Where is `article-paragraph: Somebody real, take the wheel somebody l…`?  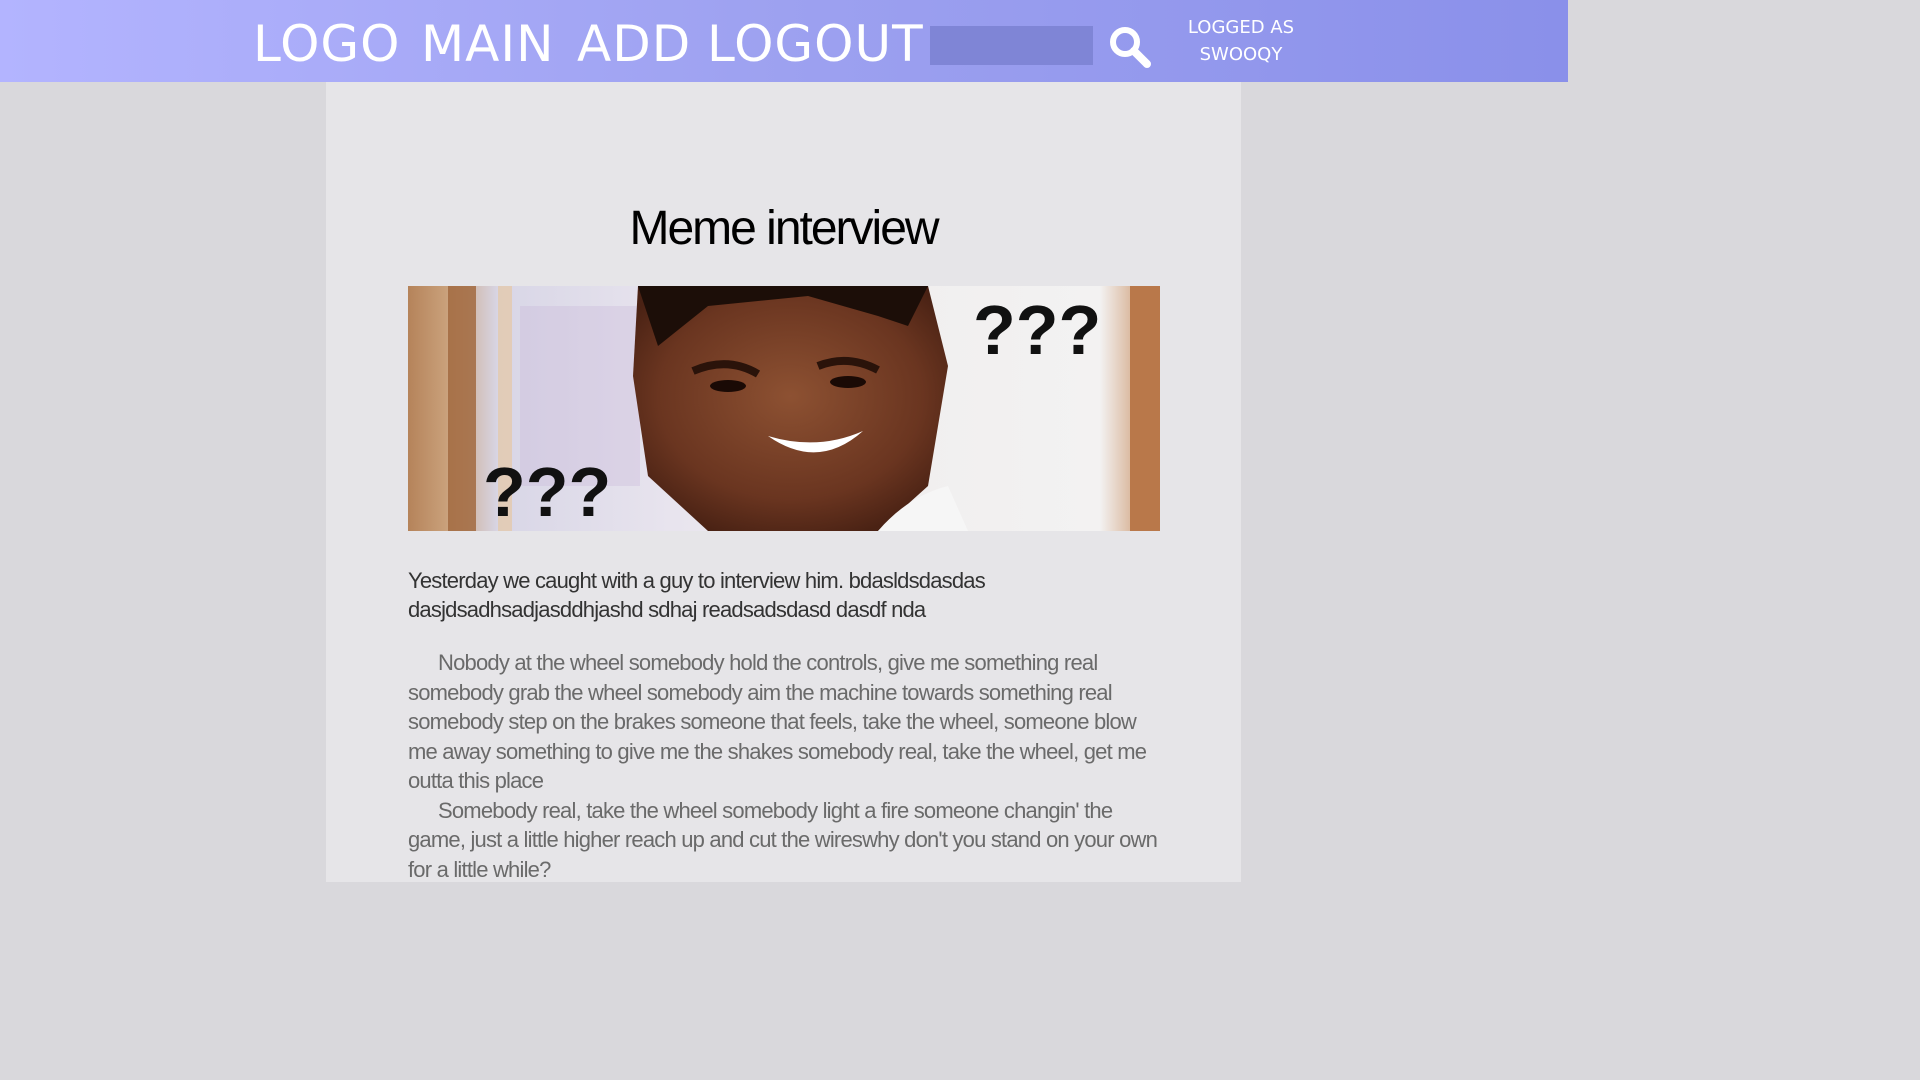 article-paragraph: Somebody real, take the wheel somebody l… is located at coordinates (783, 839).